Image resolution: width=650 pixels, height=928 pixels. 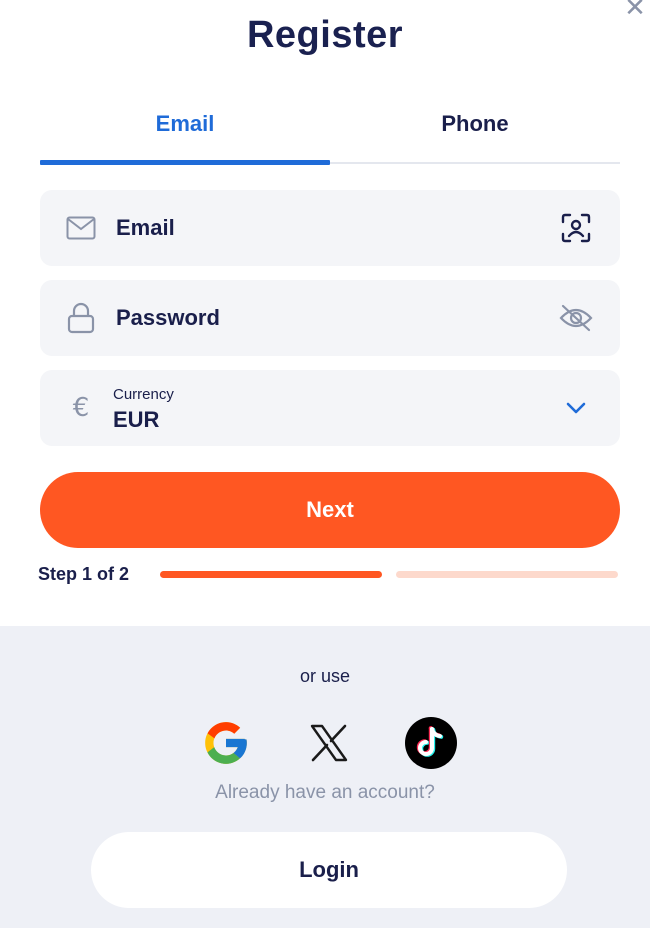 I want to click on step-progress-completed, so click(x=271, y=574).